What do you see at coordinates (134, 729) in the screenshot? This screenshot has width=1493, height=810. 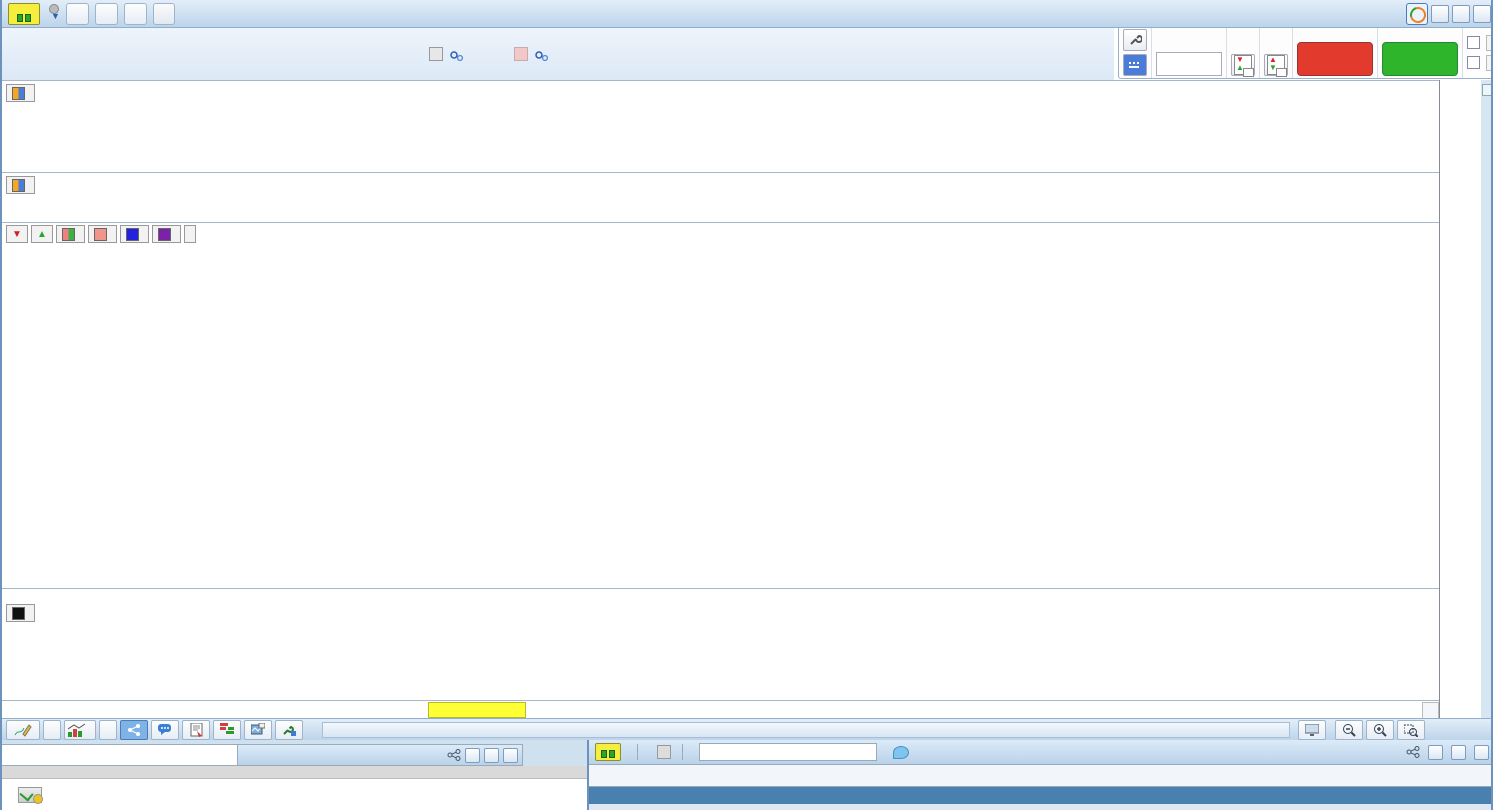 I see `share-button` at bounding box center [134, 729].